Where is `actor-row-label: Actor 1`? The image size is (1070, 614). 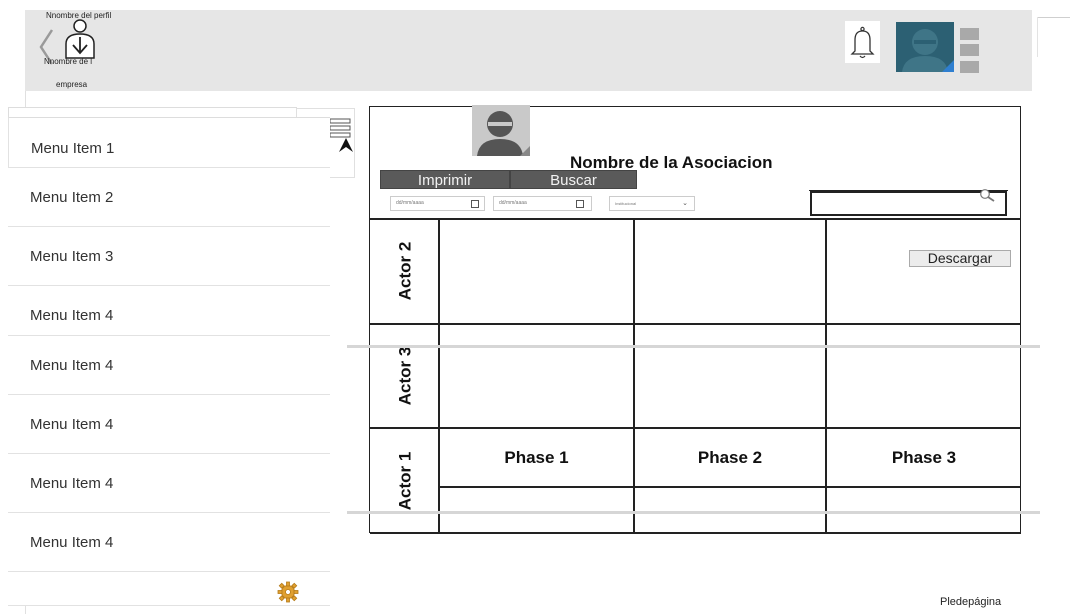 actor-row-label: Actor 1 is located at coordinates (405, 480).